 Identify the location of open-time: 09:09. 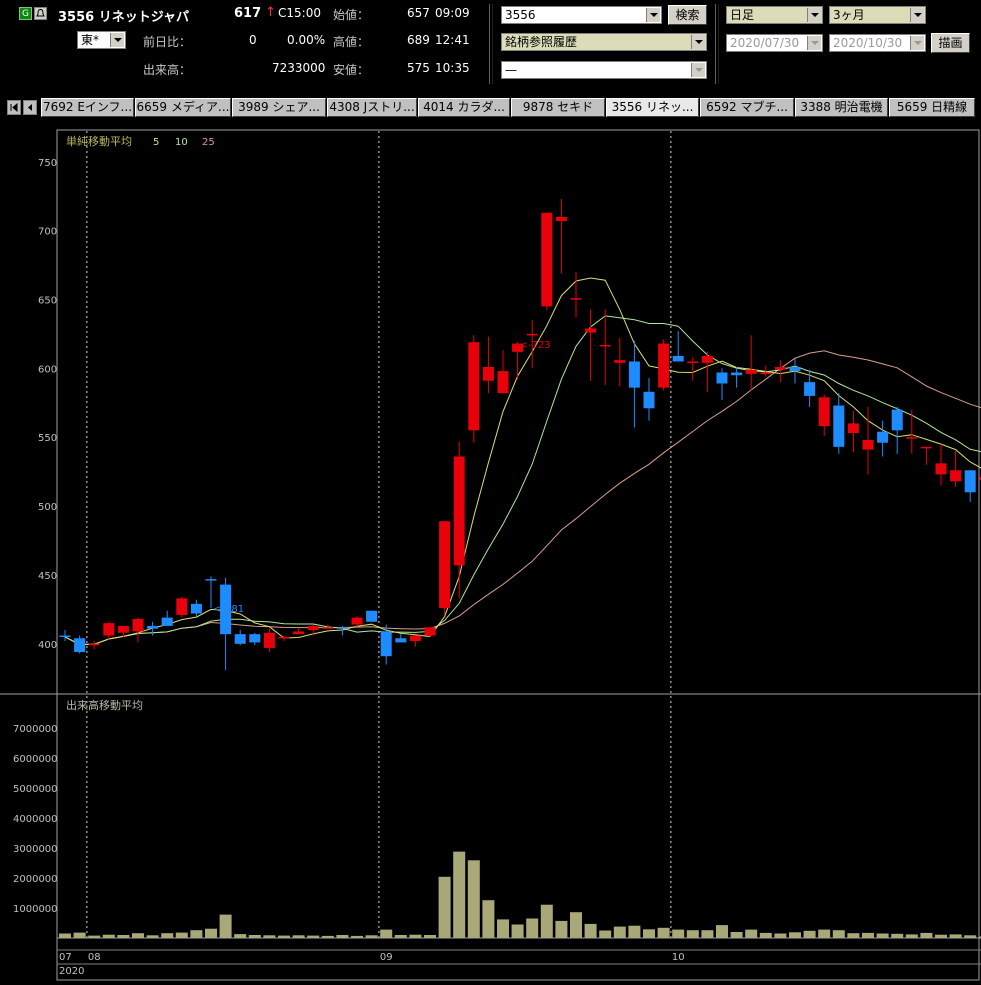
(452, 13).